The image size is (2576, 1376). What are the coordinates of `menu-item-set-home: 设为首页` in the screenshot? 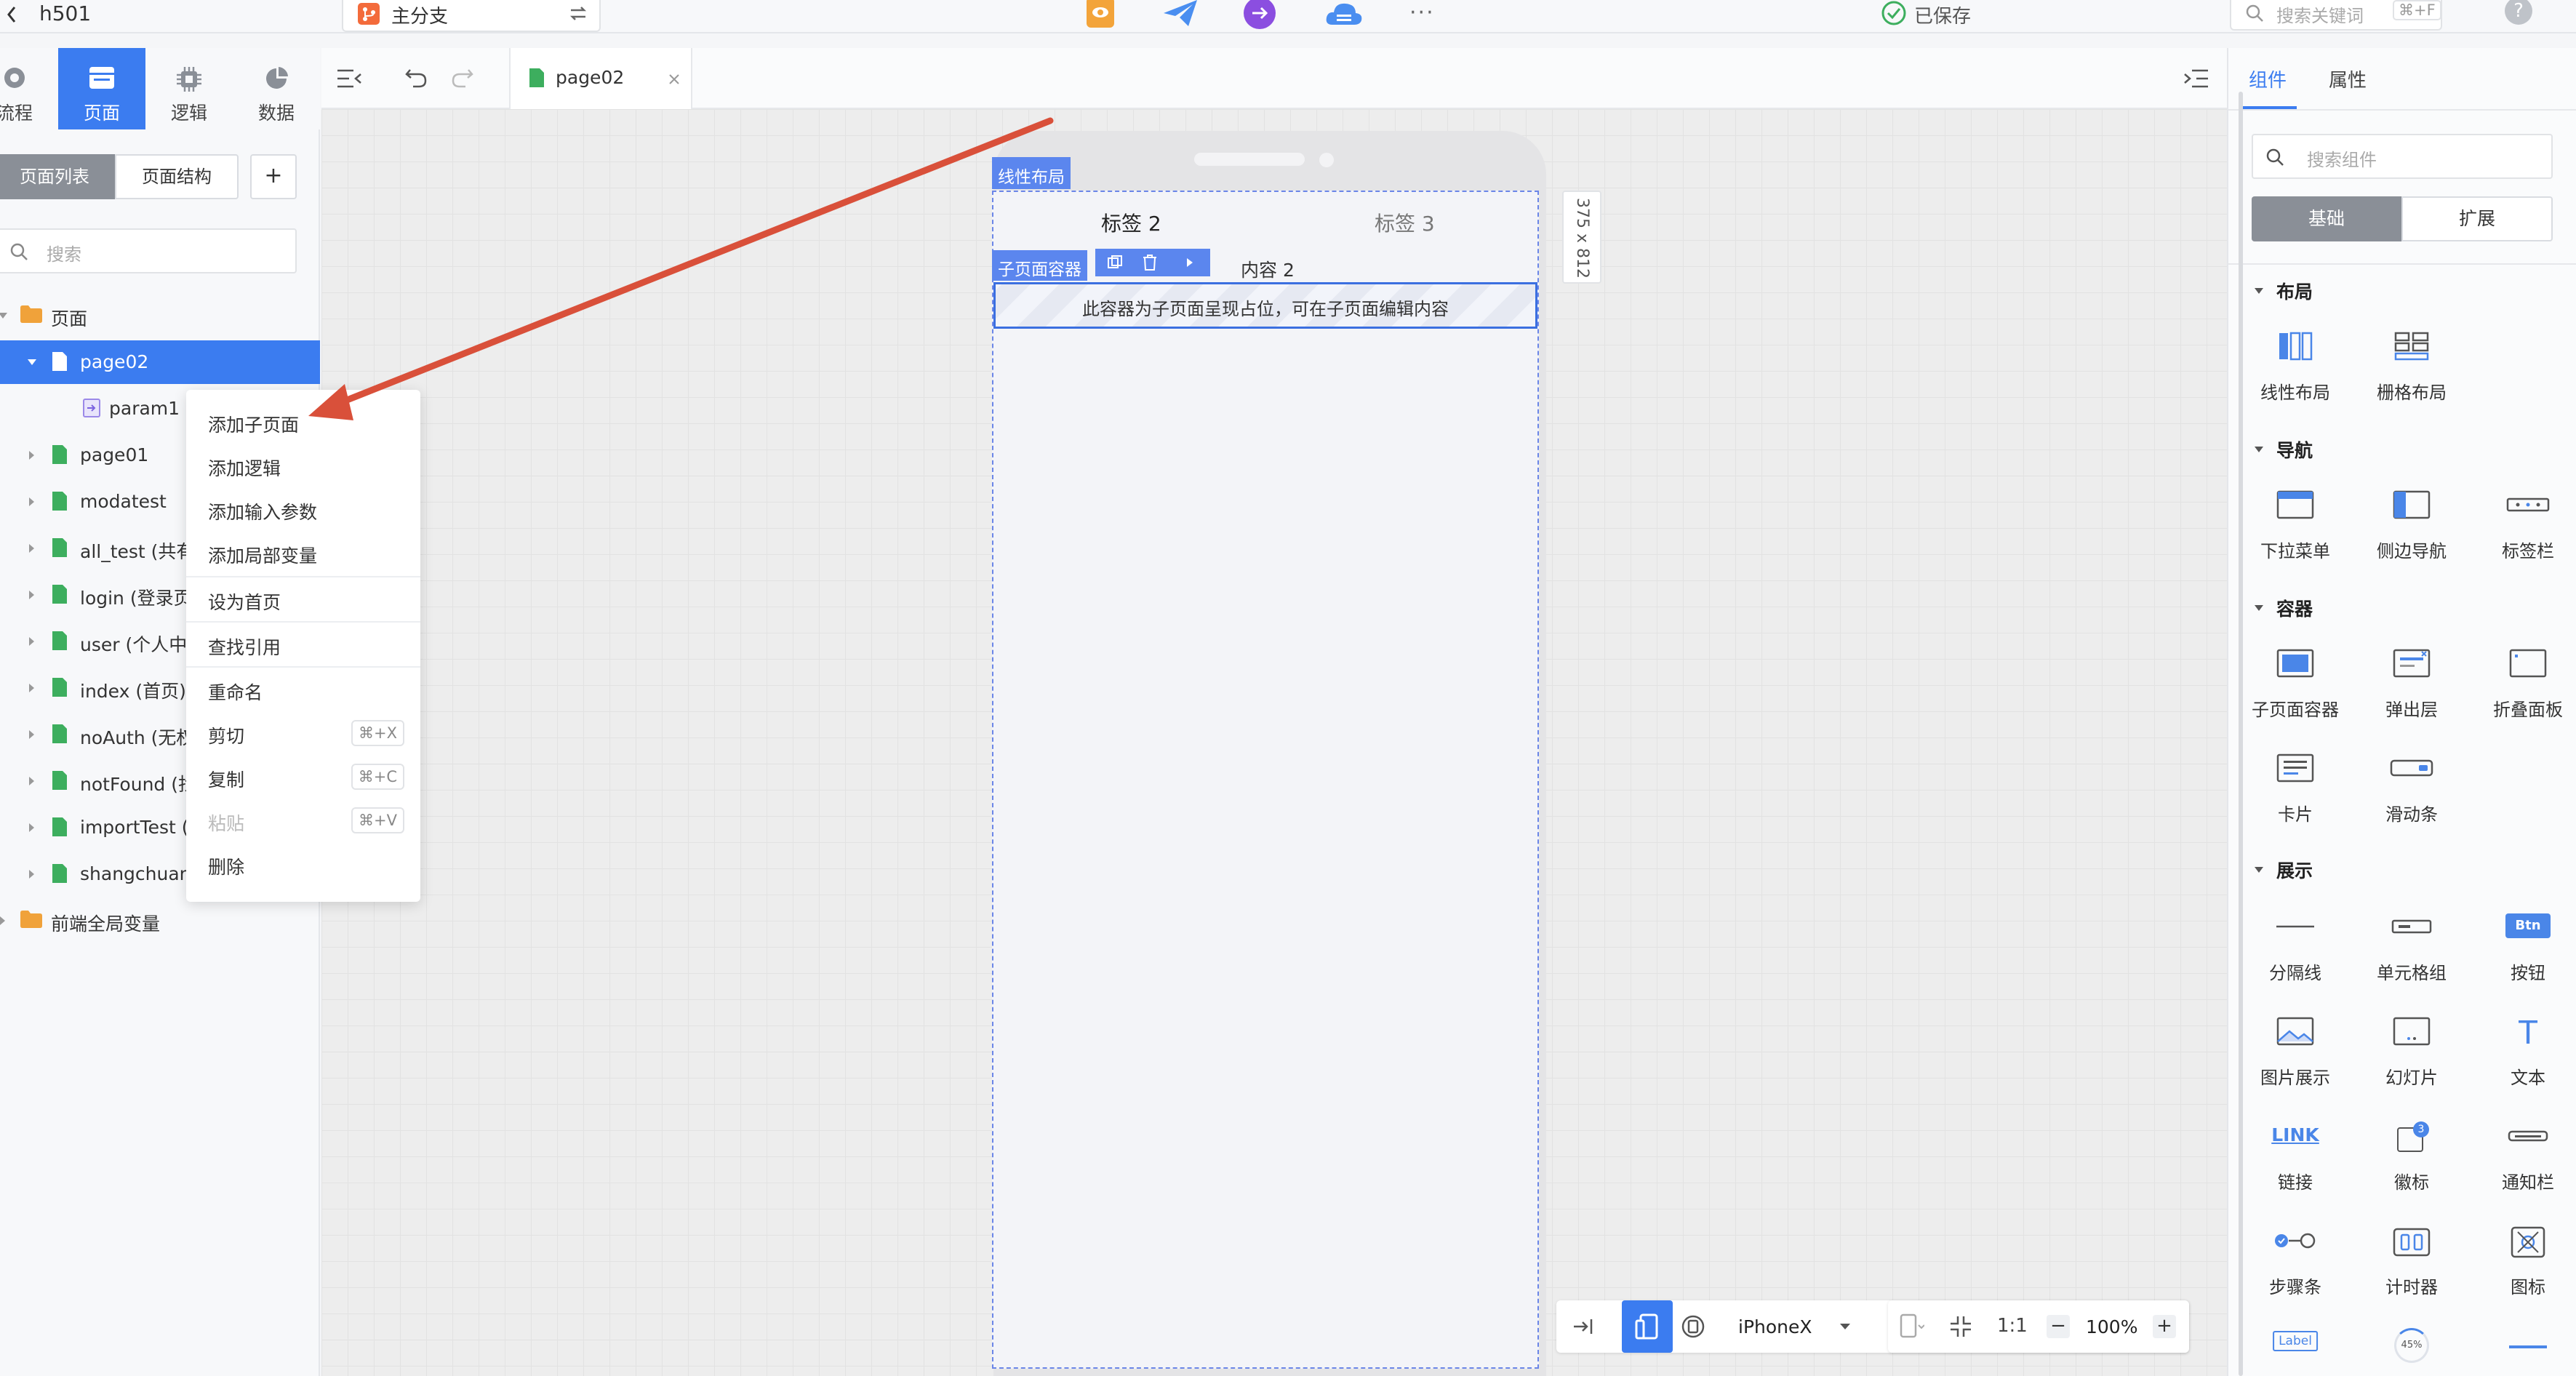 It's located at (303, 599).